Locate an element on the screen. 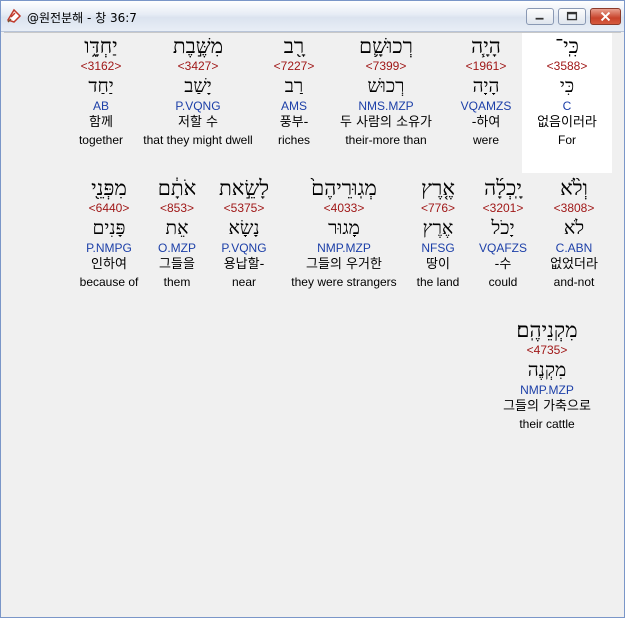  hebrew-word: רָ֖ב is located at coordinates (294, 46).